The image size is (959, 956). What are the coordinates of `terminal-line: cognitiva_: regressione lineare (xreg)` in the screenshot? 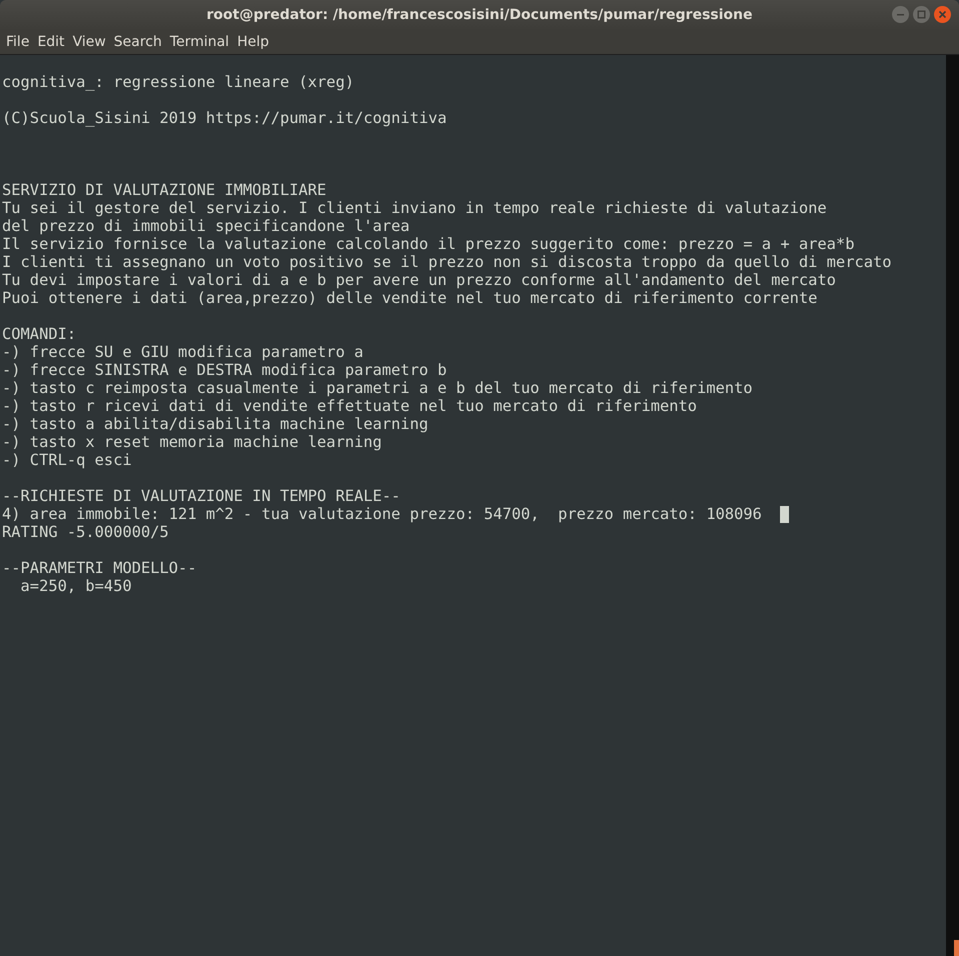 It's located at (178, 82).